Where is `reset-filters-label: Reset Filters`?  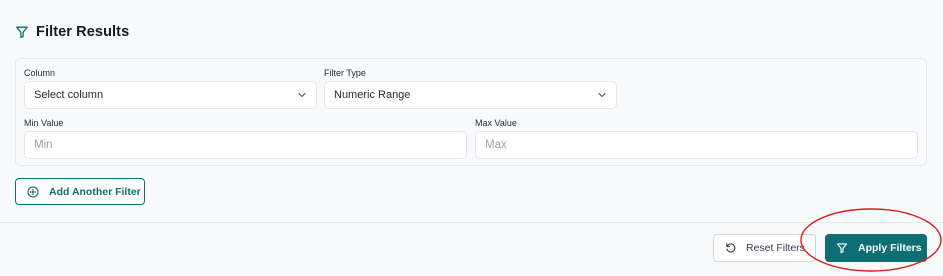 reset-filters-label: Reset Filters is located at coordinates (775, 248).